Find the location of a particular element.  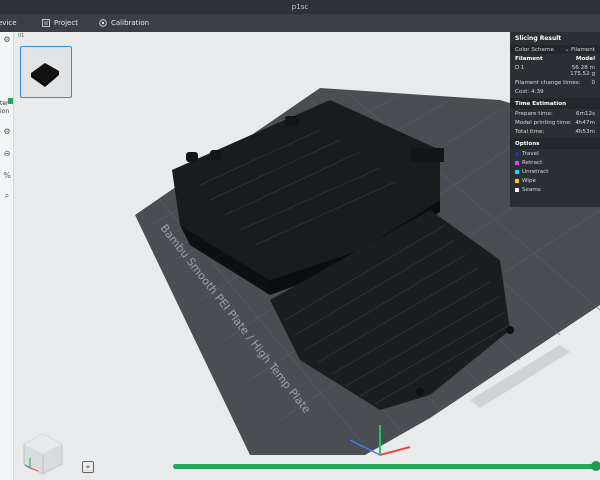

tab-calibration: Calibration is located at coordinates (124, 23).